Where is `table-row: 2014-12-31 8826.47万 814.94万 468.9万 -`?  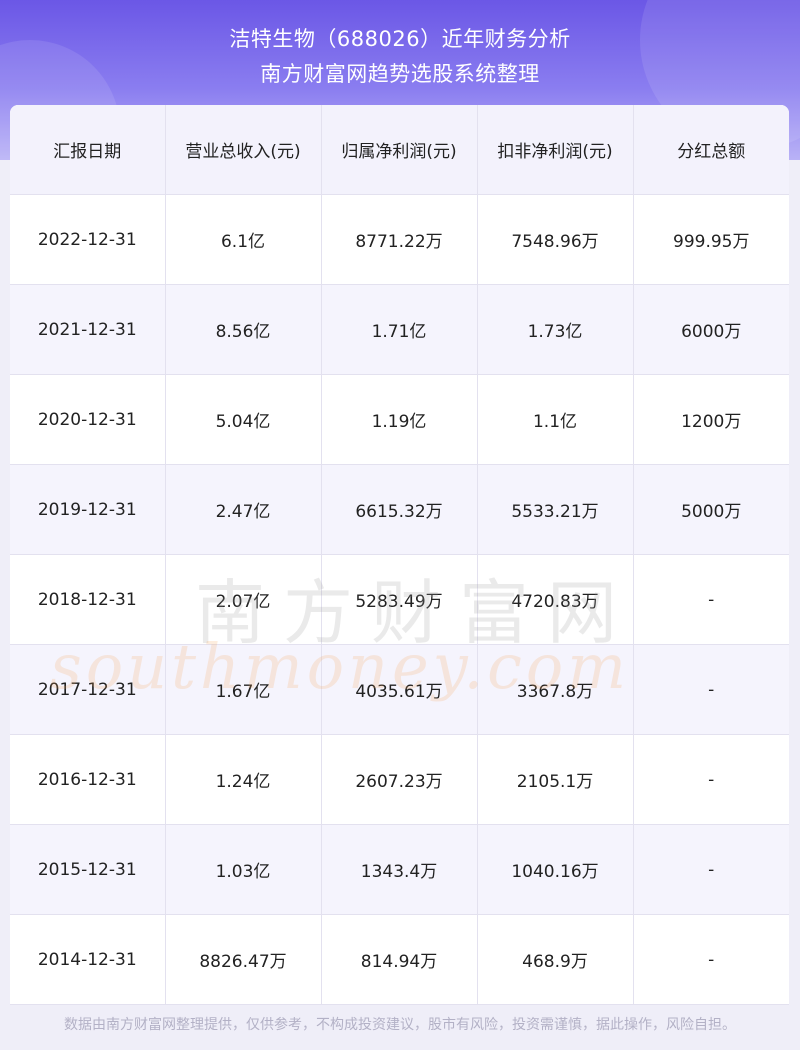
table-row: 2014-12-31 8826.47万 814.94万 468.9万 - is located at coordinates (399, 959).